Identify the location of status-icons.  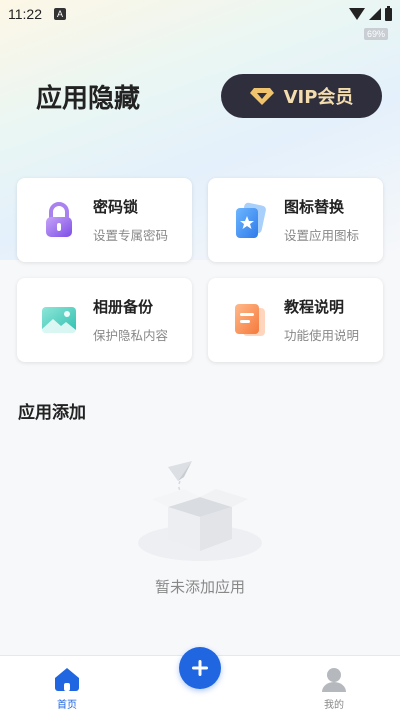
(370, 13).